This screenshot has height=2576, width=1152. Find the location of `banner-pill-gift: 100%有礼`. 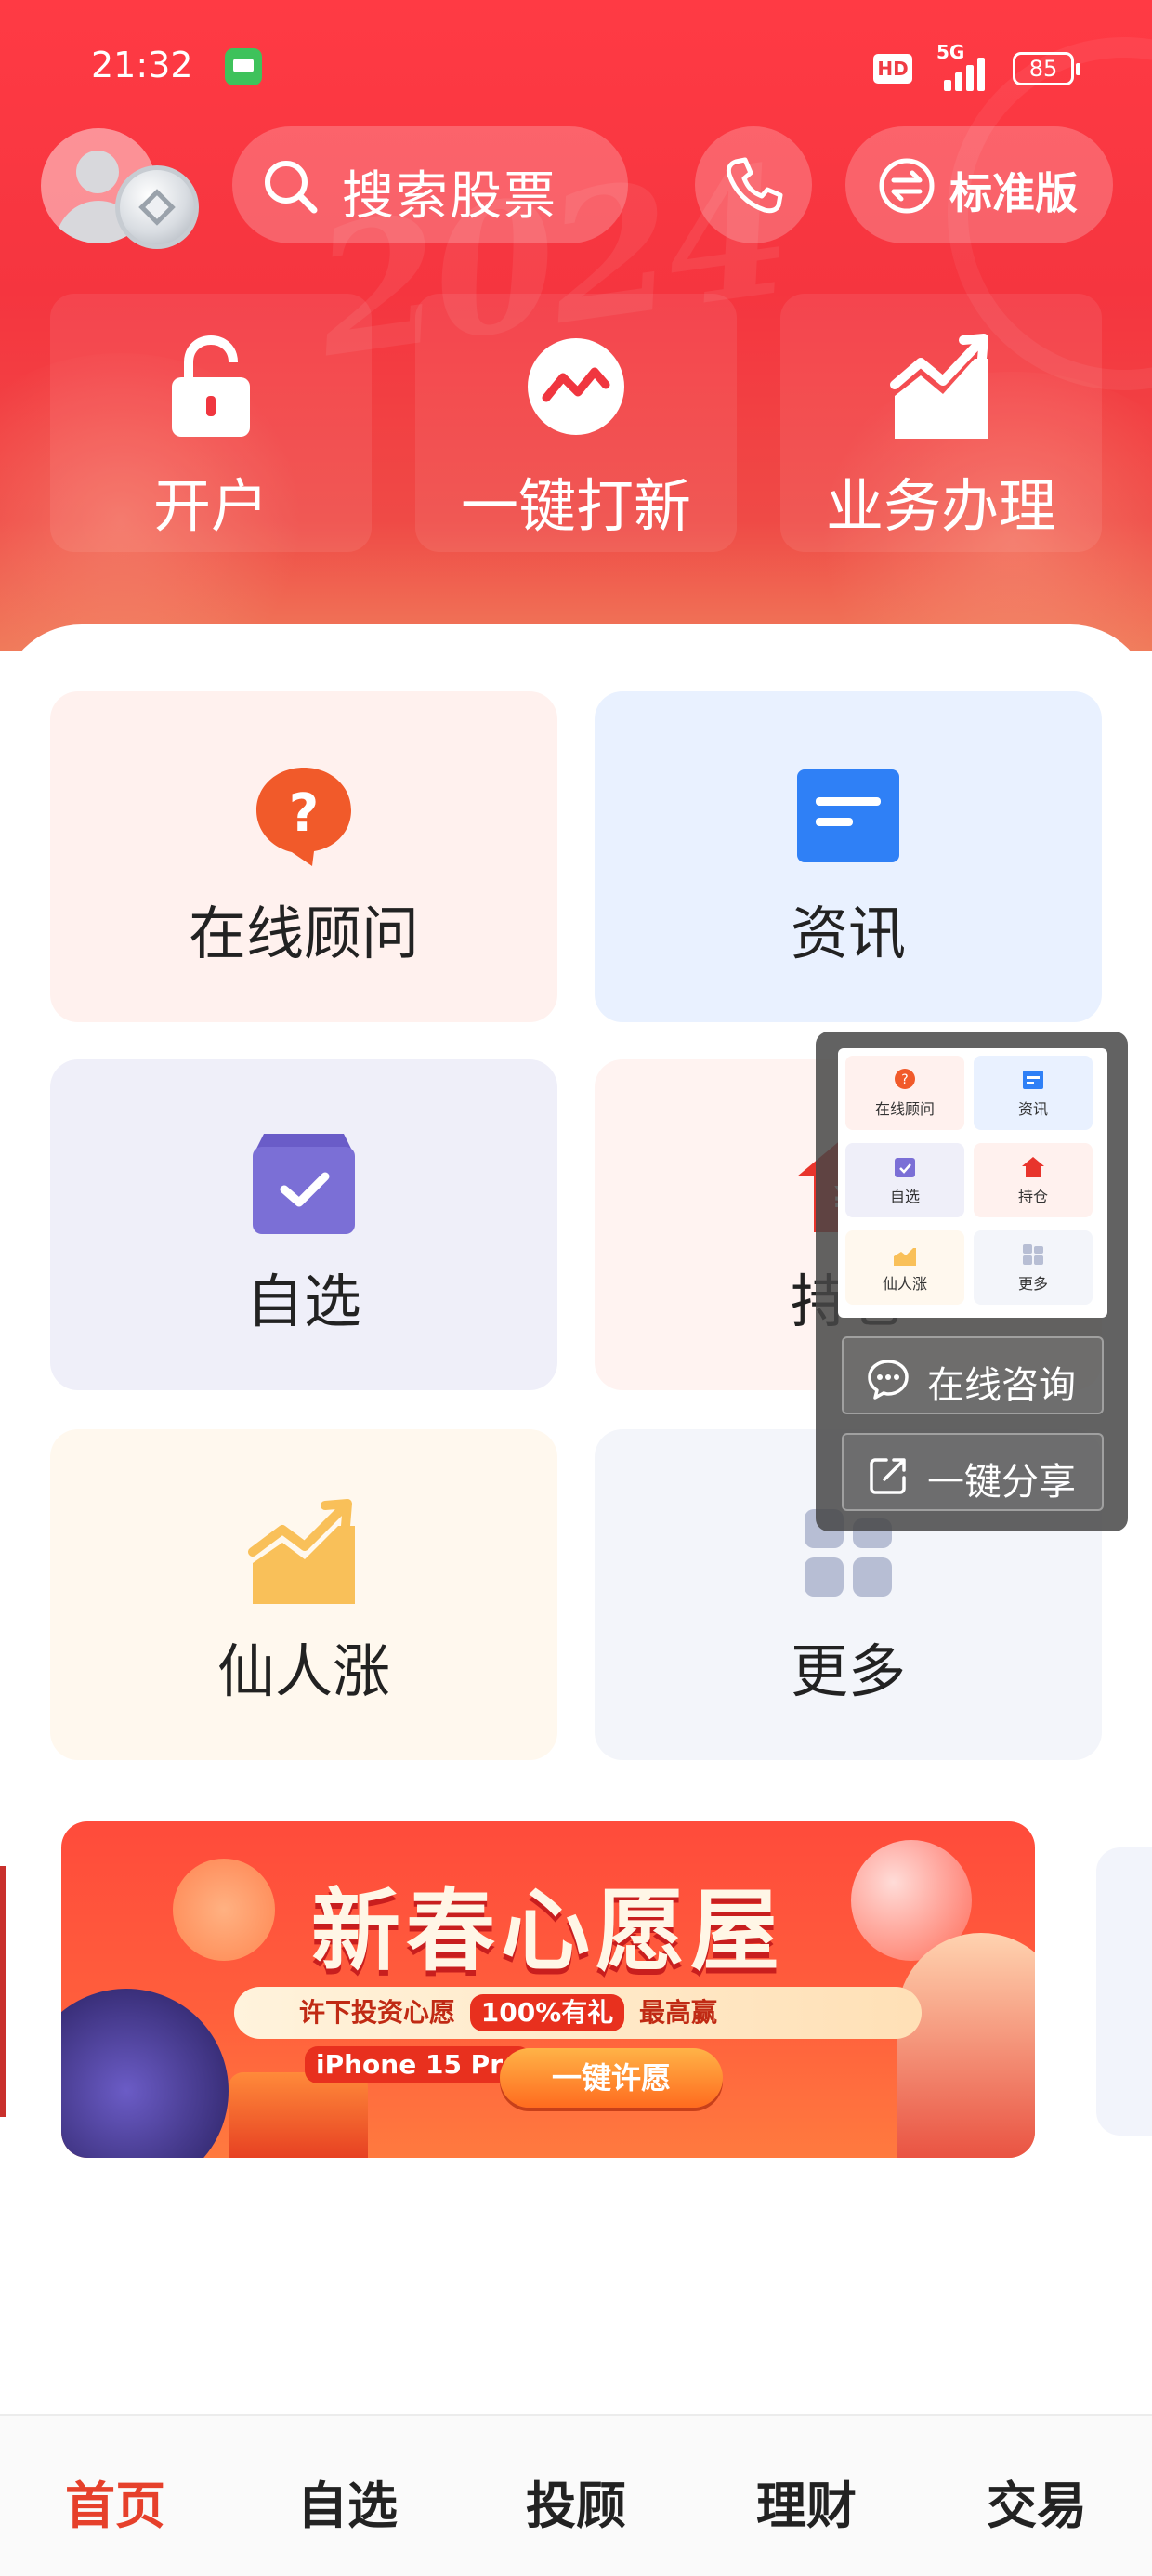

banner-pill-gift: 100%有礼 is located at coordinates (547, 2012).